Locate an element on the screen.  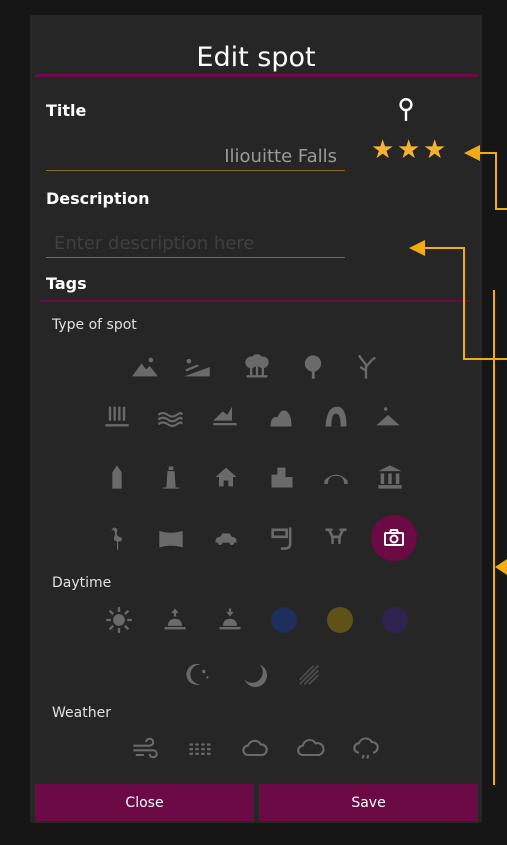
tags-divider is located at coordinates (255, 301).